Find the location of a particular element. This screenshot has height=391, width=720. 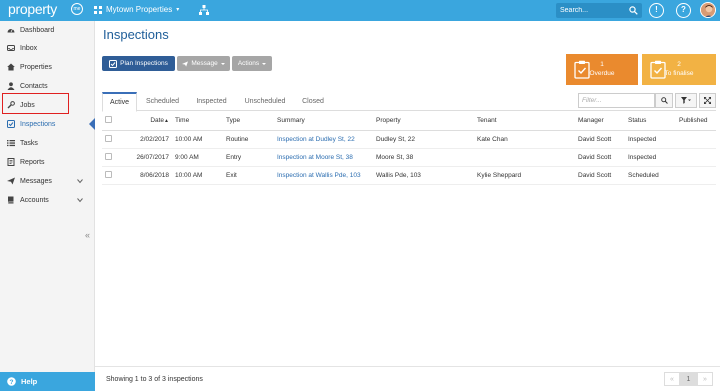

plan-inspections-button: Plan Inspections is located at coordinates (138, 63).